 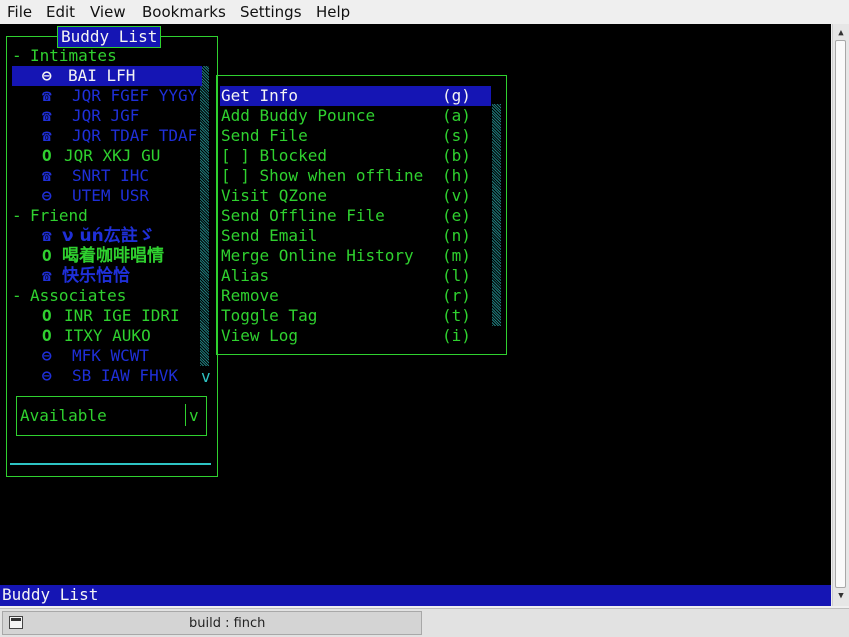 What do you see at coordinates (456, 135) in the screenshot?
I see `menu-item-shortcut: (s)` at bounding box center [456, 135].